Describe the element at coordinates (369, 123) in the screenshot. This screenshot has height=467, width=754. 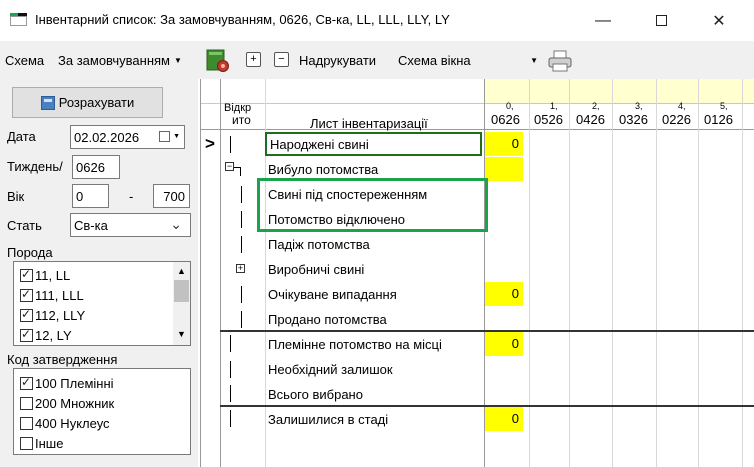
I see `header-inventory-sheet: Лист інвентаризації` at that location.